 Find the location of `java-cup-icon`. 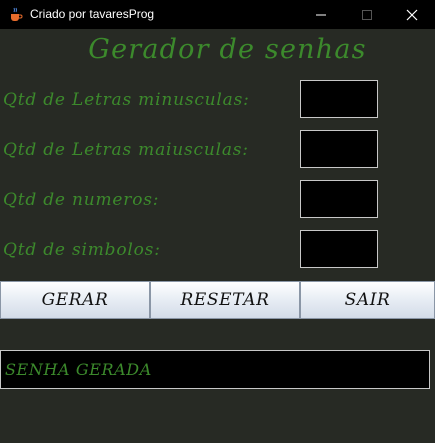

java-cup-icon is located at coordinates (15, 14).